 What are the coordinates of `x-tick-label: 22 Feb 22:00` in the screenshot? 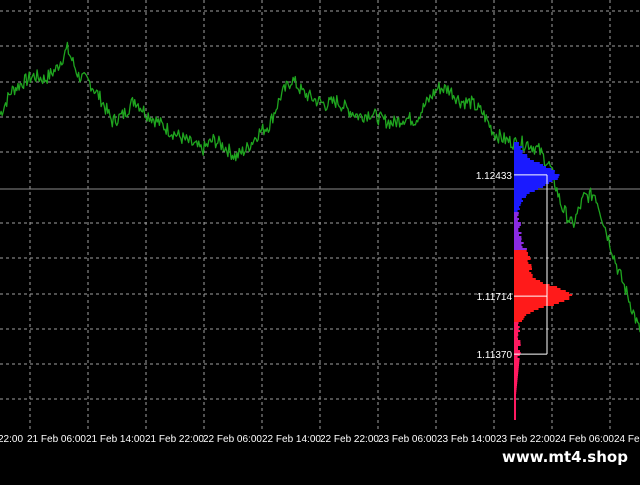 It's located at (349, 439).